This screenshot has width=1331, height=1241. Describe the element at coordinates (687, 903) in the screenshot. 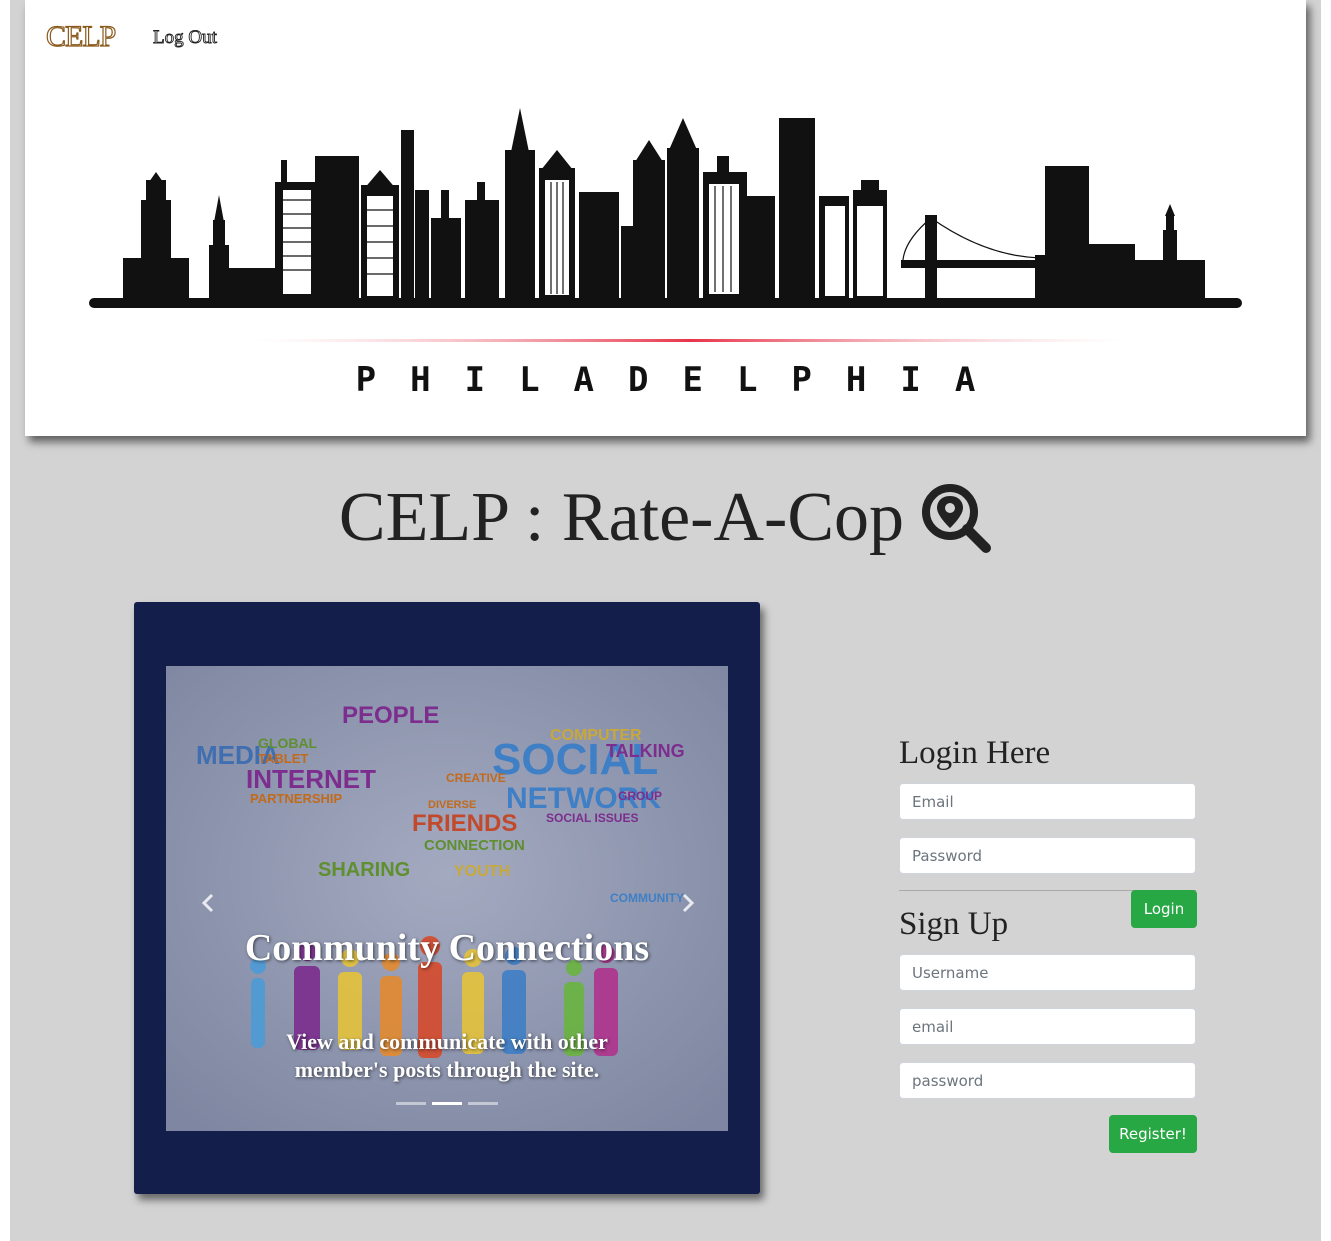

I see `carousel-next-control` at that location.